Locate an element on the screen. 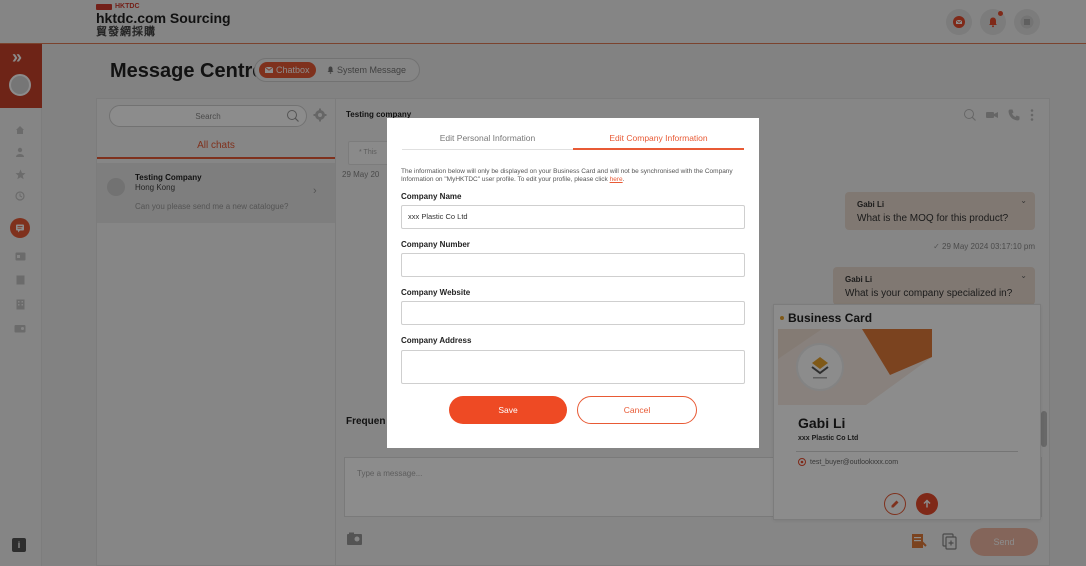  company-address-label: Company Address is located at coordinates (436, 340).